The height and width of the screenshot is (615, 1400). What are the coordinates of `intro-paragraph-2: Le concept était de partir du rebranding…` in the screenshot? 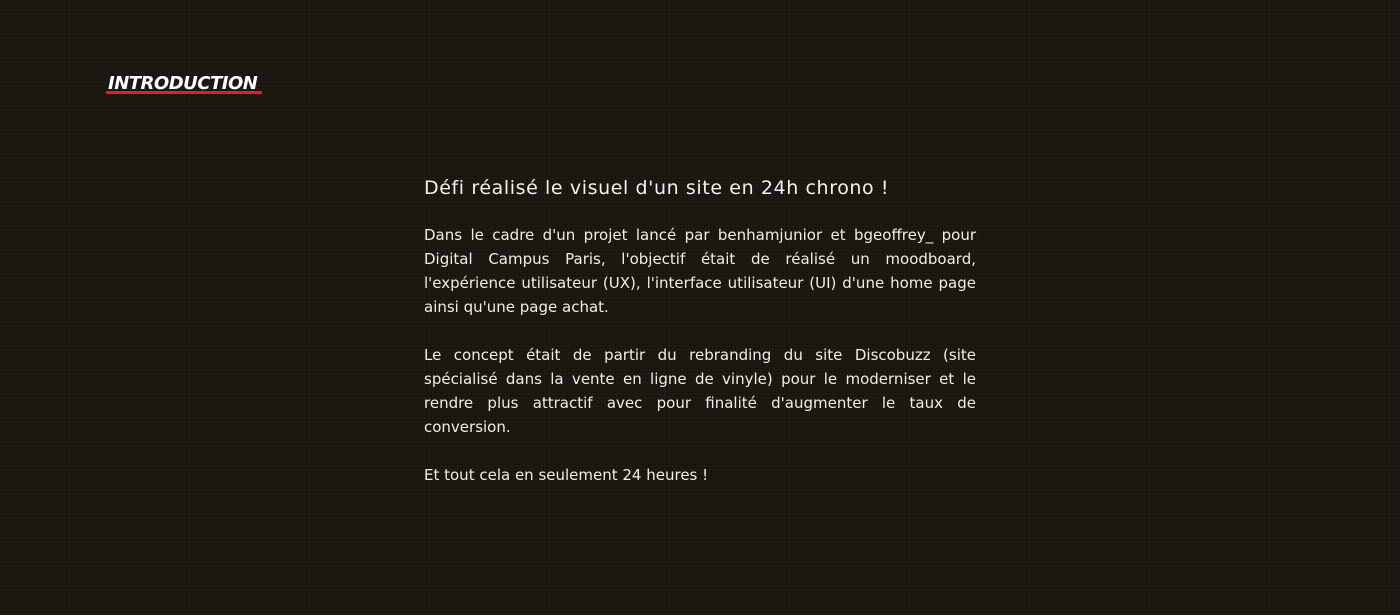 It's located at (700, 391).